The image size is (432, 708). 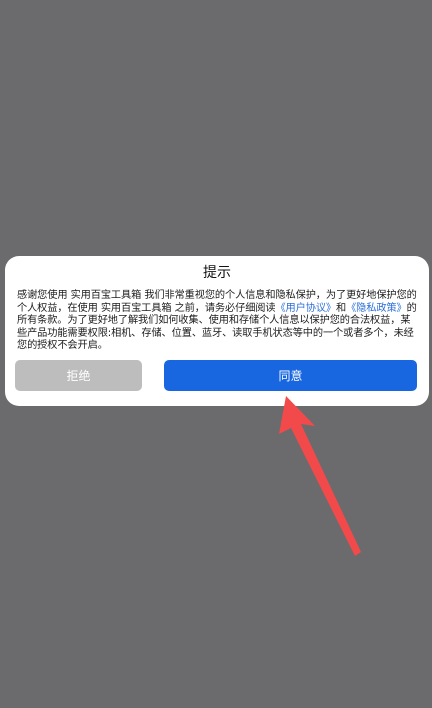 I want to click on body-text-and: 和, so click(x=341, y=308).